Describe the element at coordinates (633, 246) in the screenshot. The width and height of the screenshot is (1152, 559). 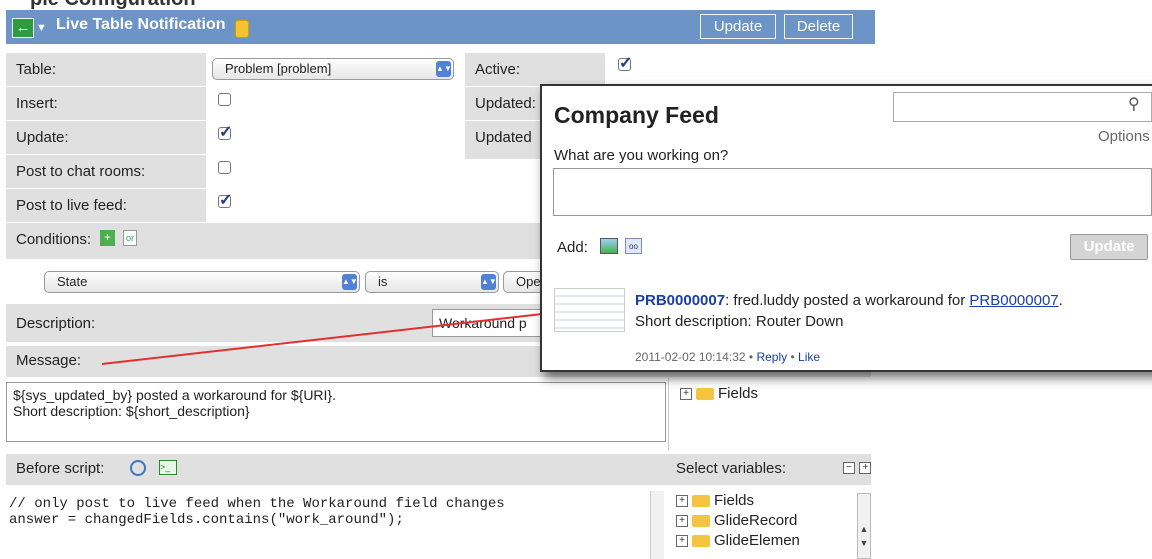
I see `add-link-icon: oo` at that location.